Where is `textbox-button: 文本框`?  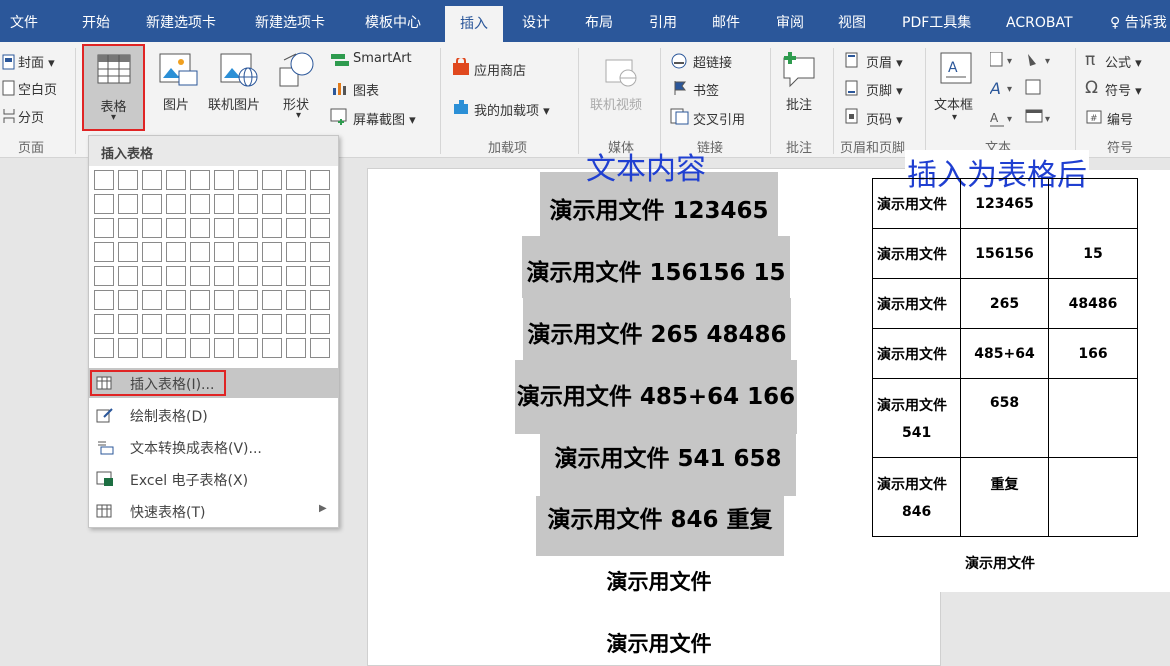
textbox-button: 文本框 is located at coordinates (953, 103).